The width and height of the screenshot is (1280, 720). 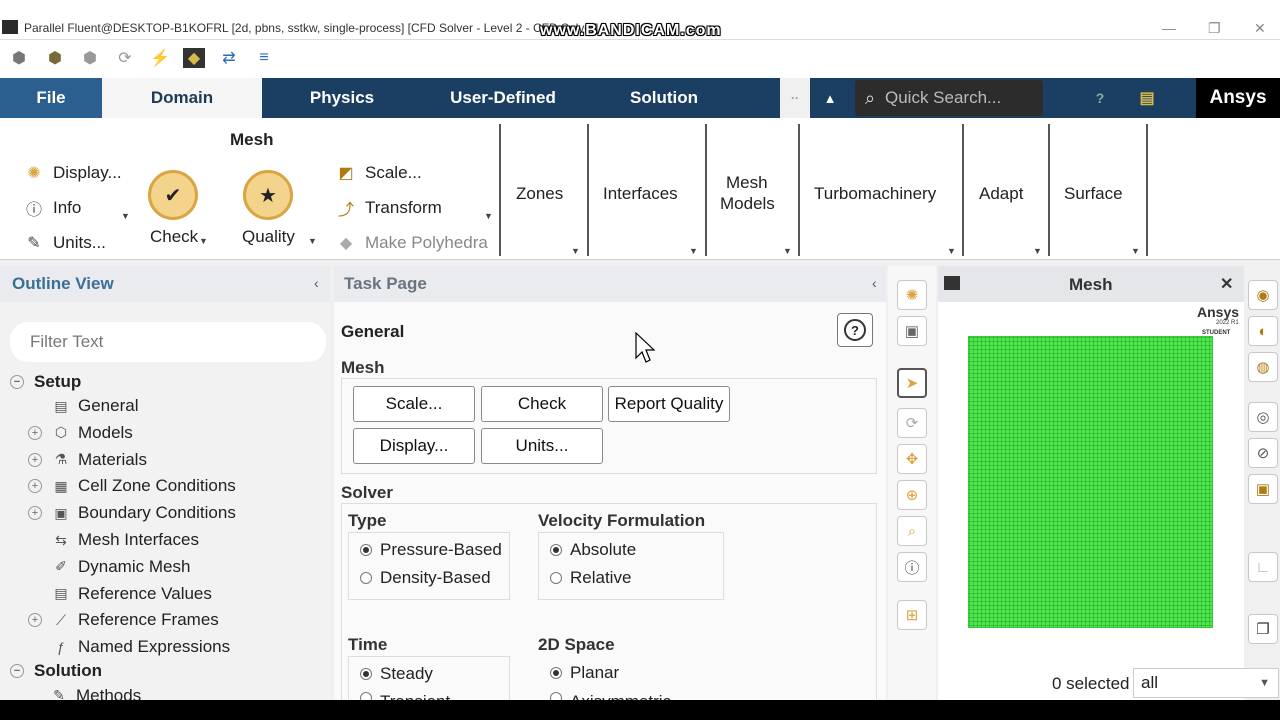 I want to click on check-button: Check, so click(x=542, y=404).